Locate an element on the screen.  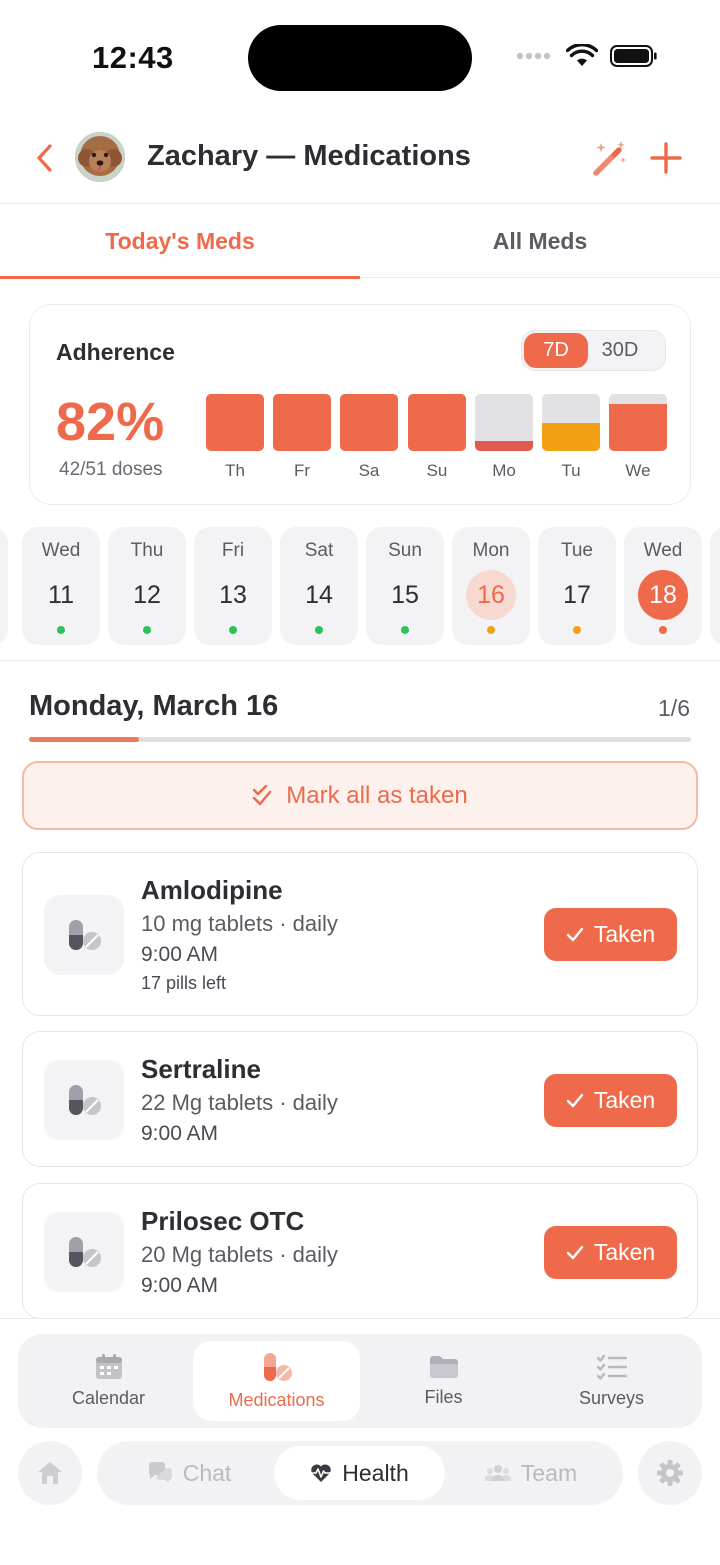
day-progress-fill is located at coordinates (84, 739).